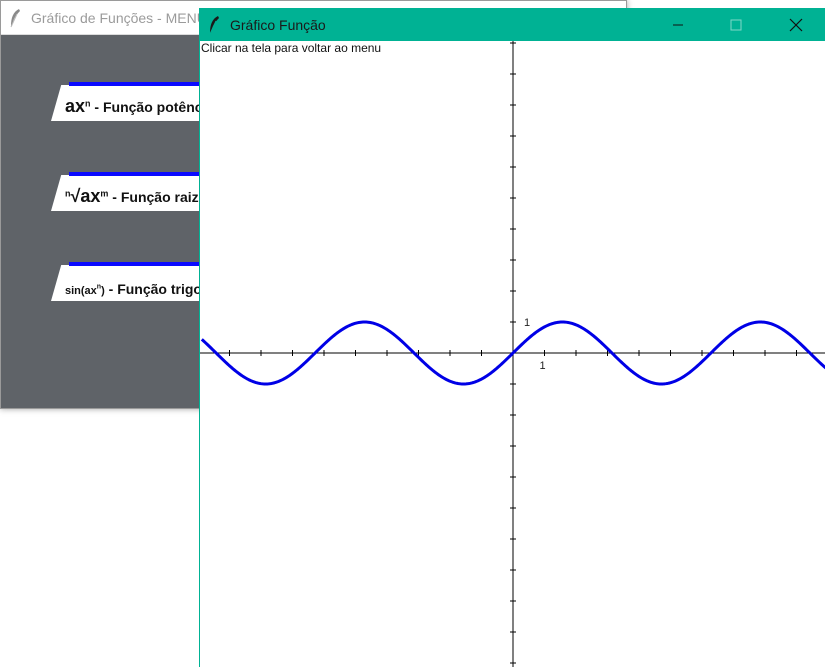 The width and height of the screenshot is (825, 667). Describe the element at coordinates (75, 106) in the screenshot. I see `power-formula: ax` at that location.